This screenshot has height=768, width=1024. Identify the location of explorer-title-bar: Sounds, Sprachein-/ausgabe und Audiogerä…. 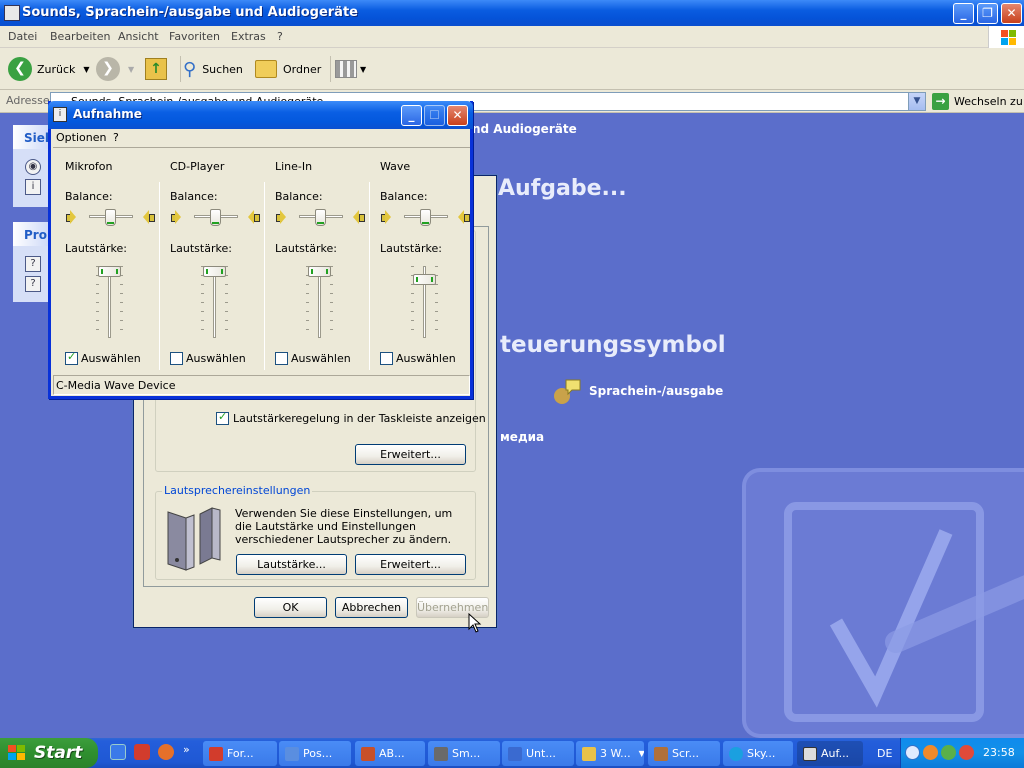
(512, 13).